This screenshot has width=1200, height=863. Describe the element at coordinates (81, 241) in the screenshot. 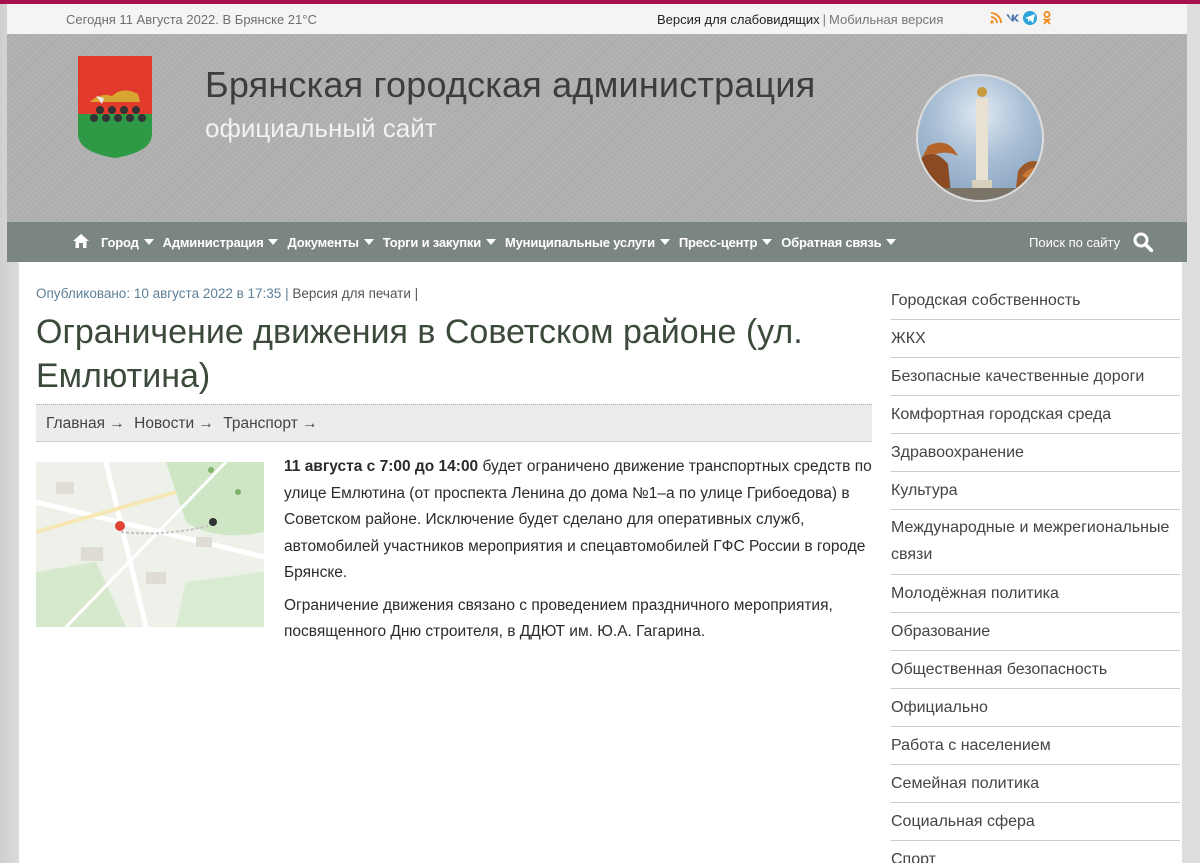

I see `home-icon` at that location.